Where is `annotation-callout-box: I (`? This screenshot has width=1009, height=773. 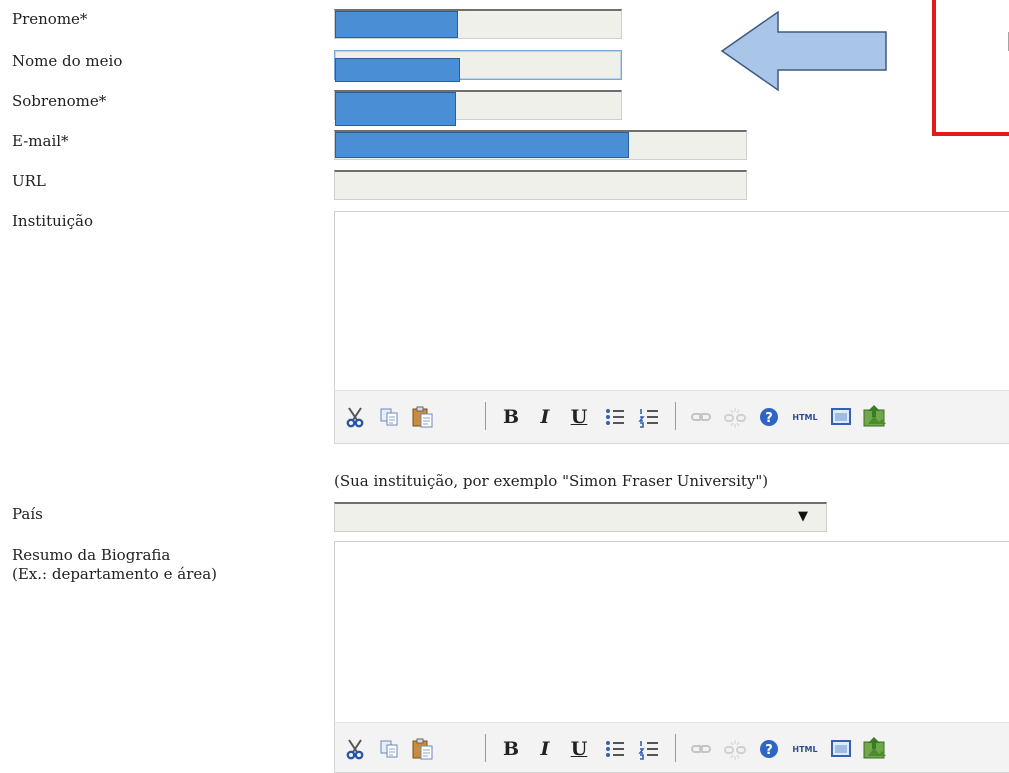
annotation-callout-box: I ( is located at coordinates (970, 68).